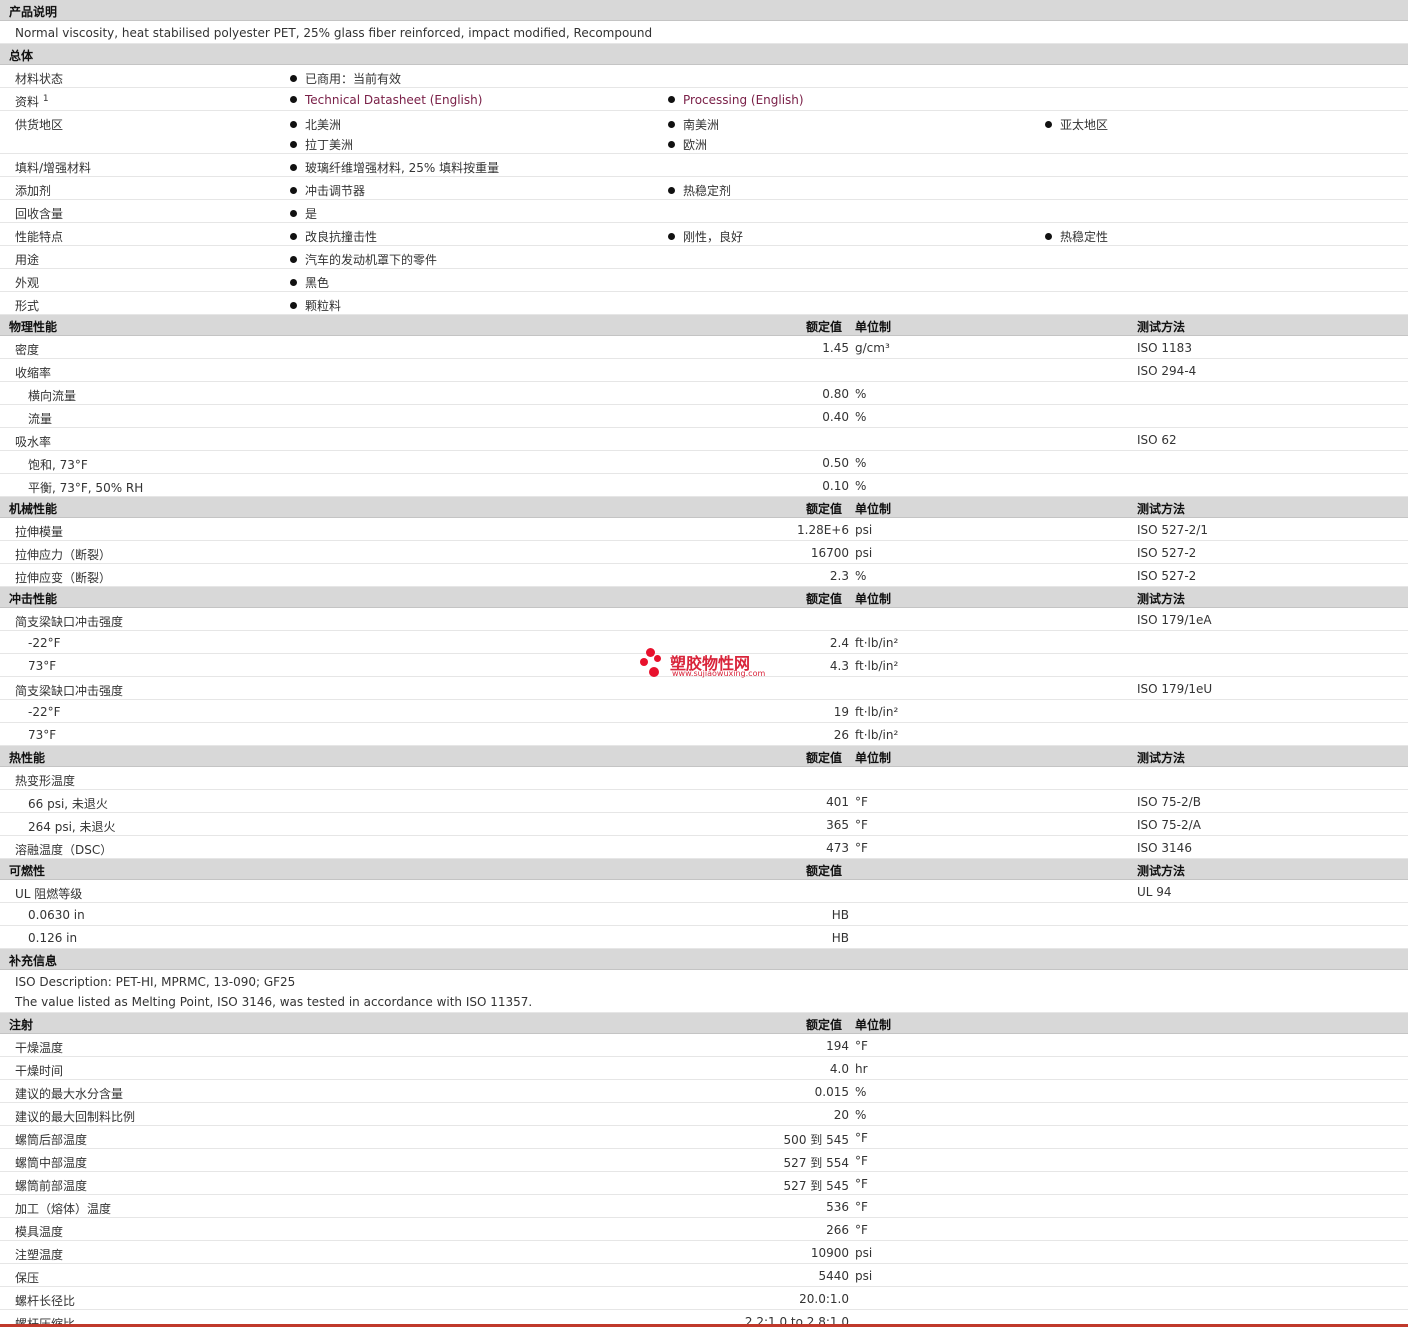 The image size is (1408, 1327). What do you see at coordinates (839, 1069) in the screenshot?
I see `property-value: 4.0` at bounding box center [839, 1069].